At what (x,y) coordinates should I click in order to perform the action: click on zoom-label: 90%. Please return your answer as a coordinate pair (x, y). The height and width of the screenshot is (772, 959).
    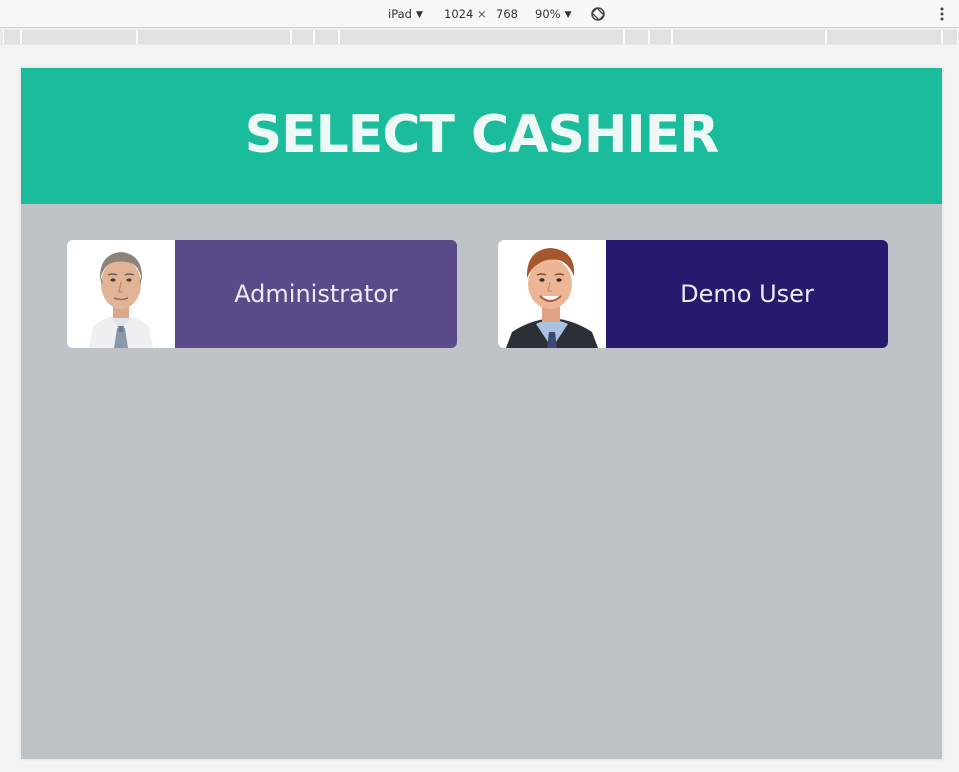
    Looking at the image, I should click on (548, 14).